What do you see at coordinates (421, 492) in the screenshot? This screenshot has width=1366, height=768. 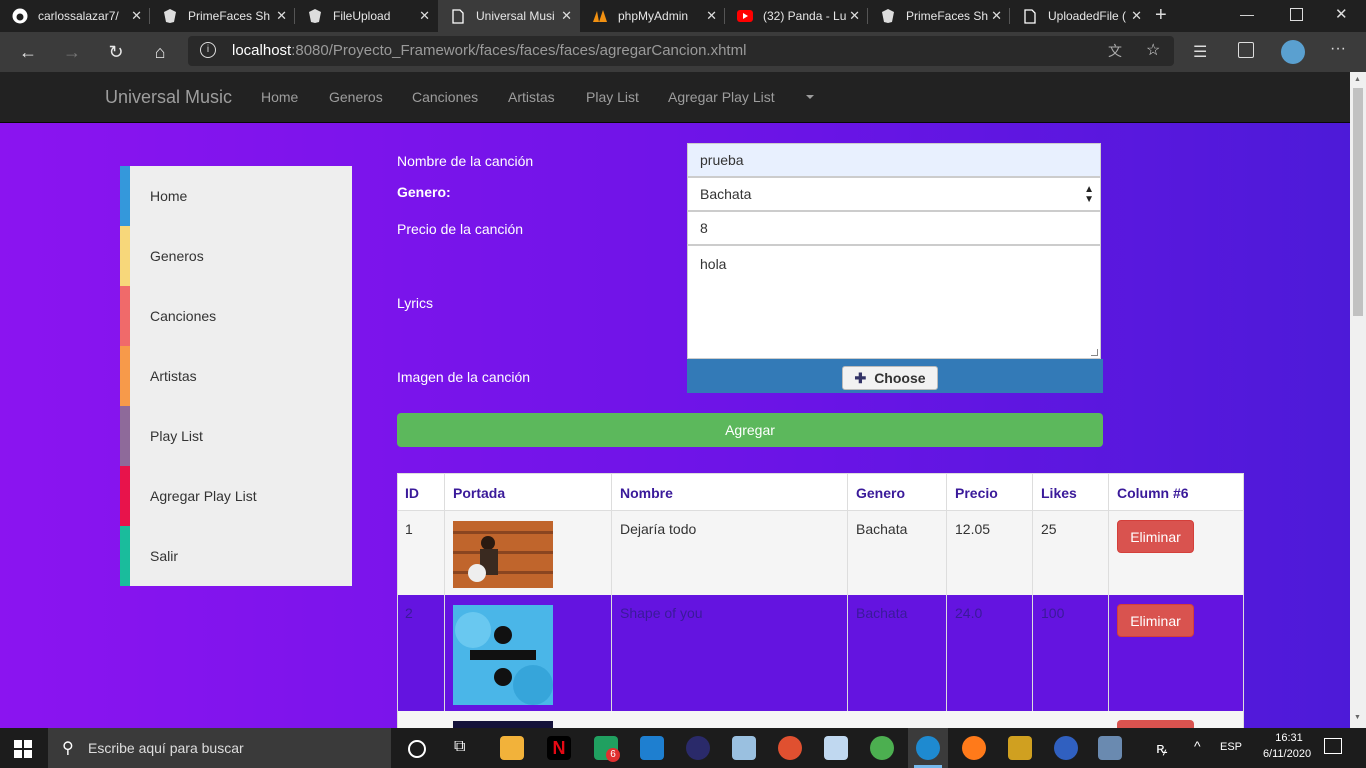 I see `header-id: ID` at bounding box center [421, 492].